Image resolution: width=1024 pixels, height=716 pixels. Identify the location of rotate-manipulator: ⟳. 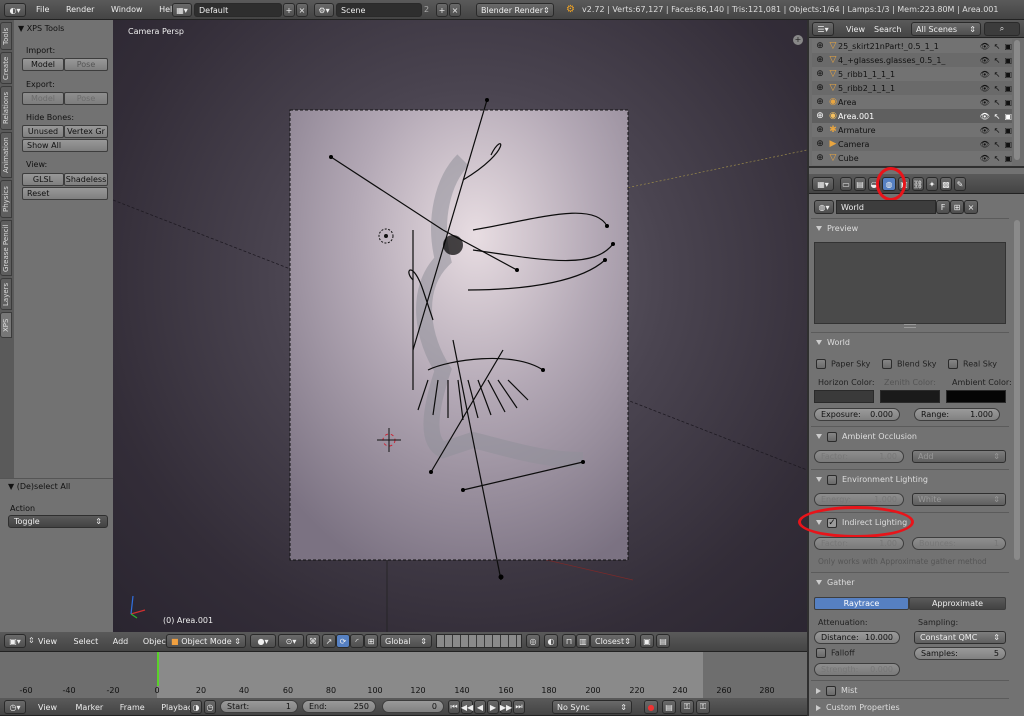
(343, 641).